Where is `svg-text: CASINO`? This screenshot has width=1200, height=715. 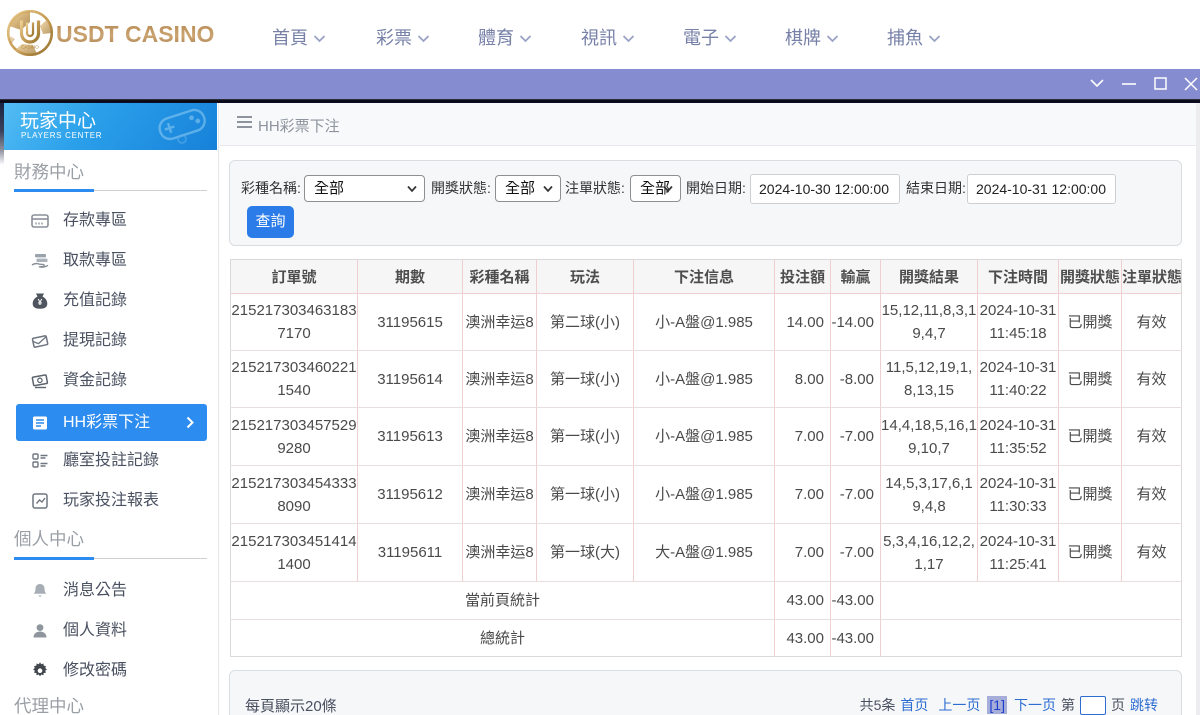
svg-text: CASINO is located at coordinates (30, 47).